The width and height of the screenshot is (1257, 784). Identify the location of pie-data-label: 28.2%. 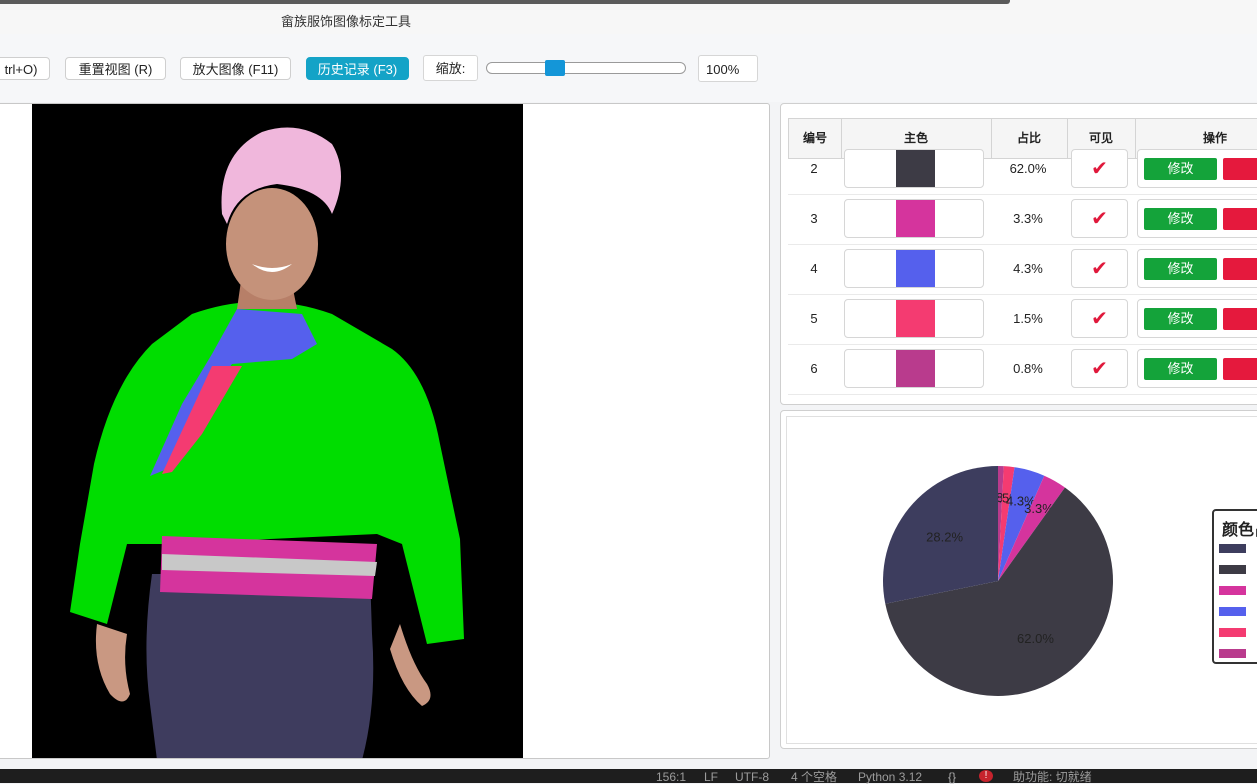
(944, 536).